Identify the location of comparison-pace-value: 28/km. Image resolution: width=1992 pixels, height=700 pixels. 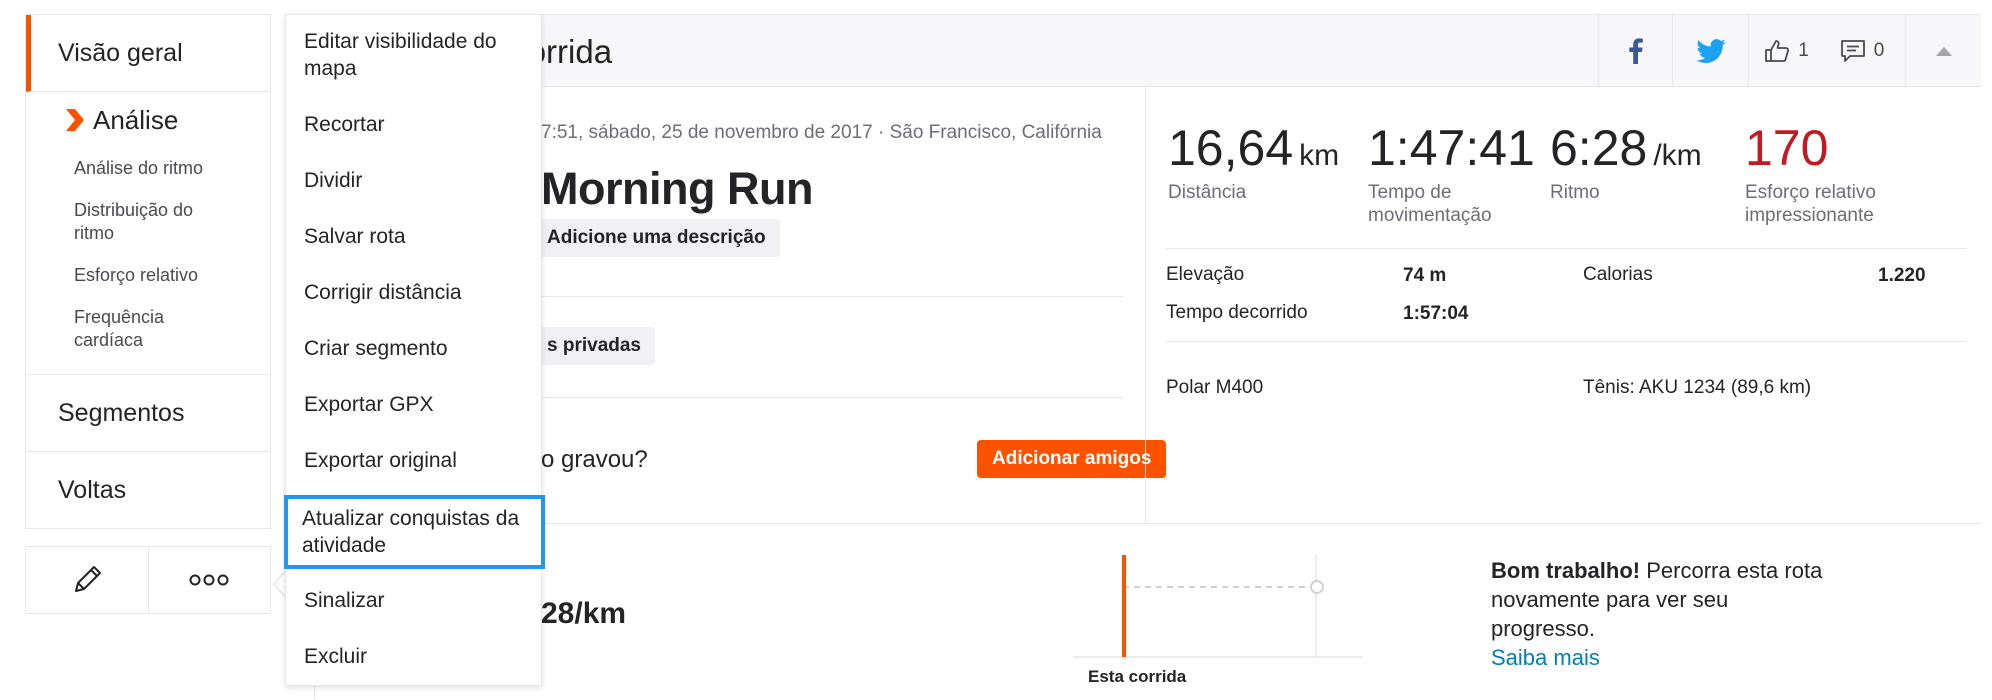
(584, 613).